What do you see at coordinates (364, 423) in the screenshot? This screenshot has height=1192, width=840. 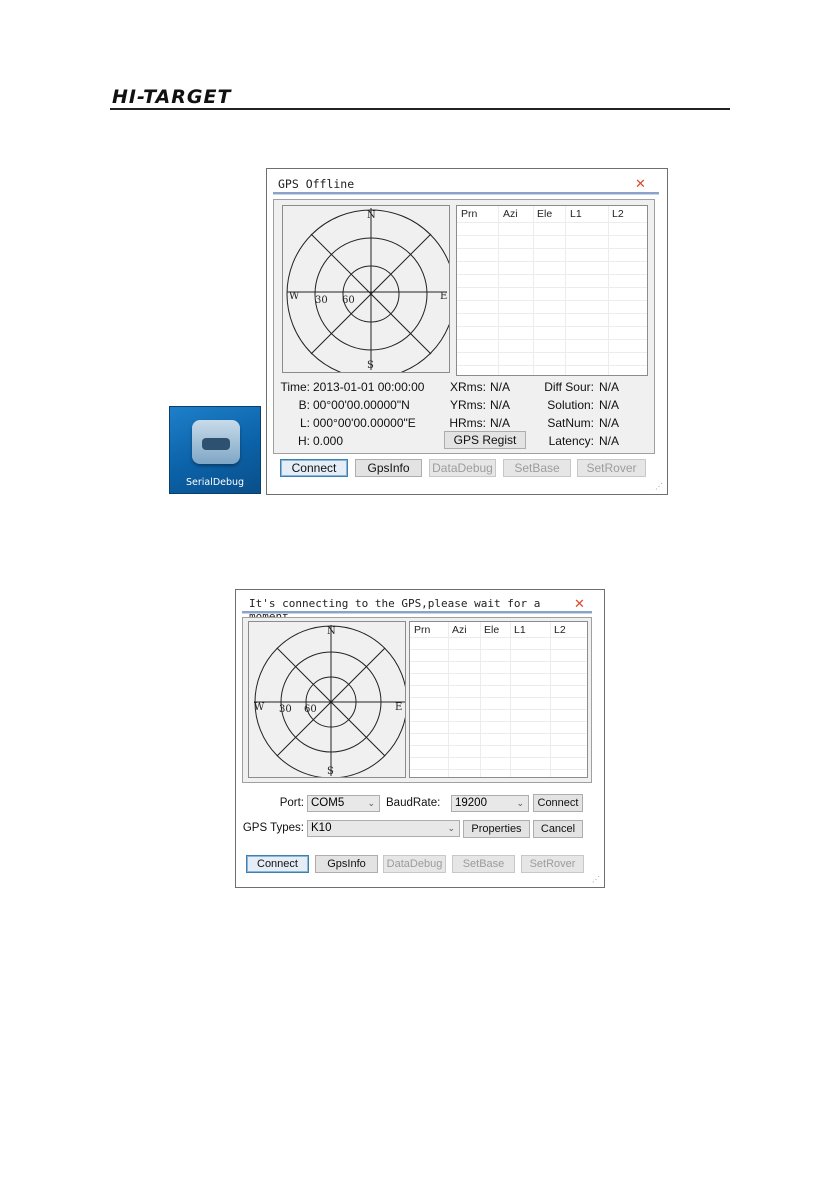 I see `l-value: 000°00'00.00000"E` at bounding box center [364, 423].